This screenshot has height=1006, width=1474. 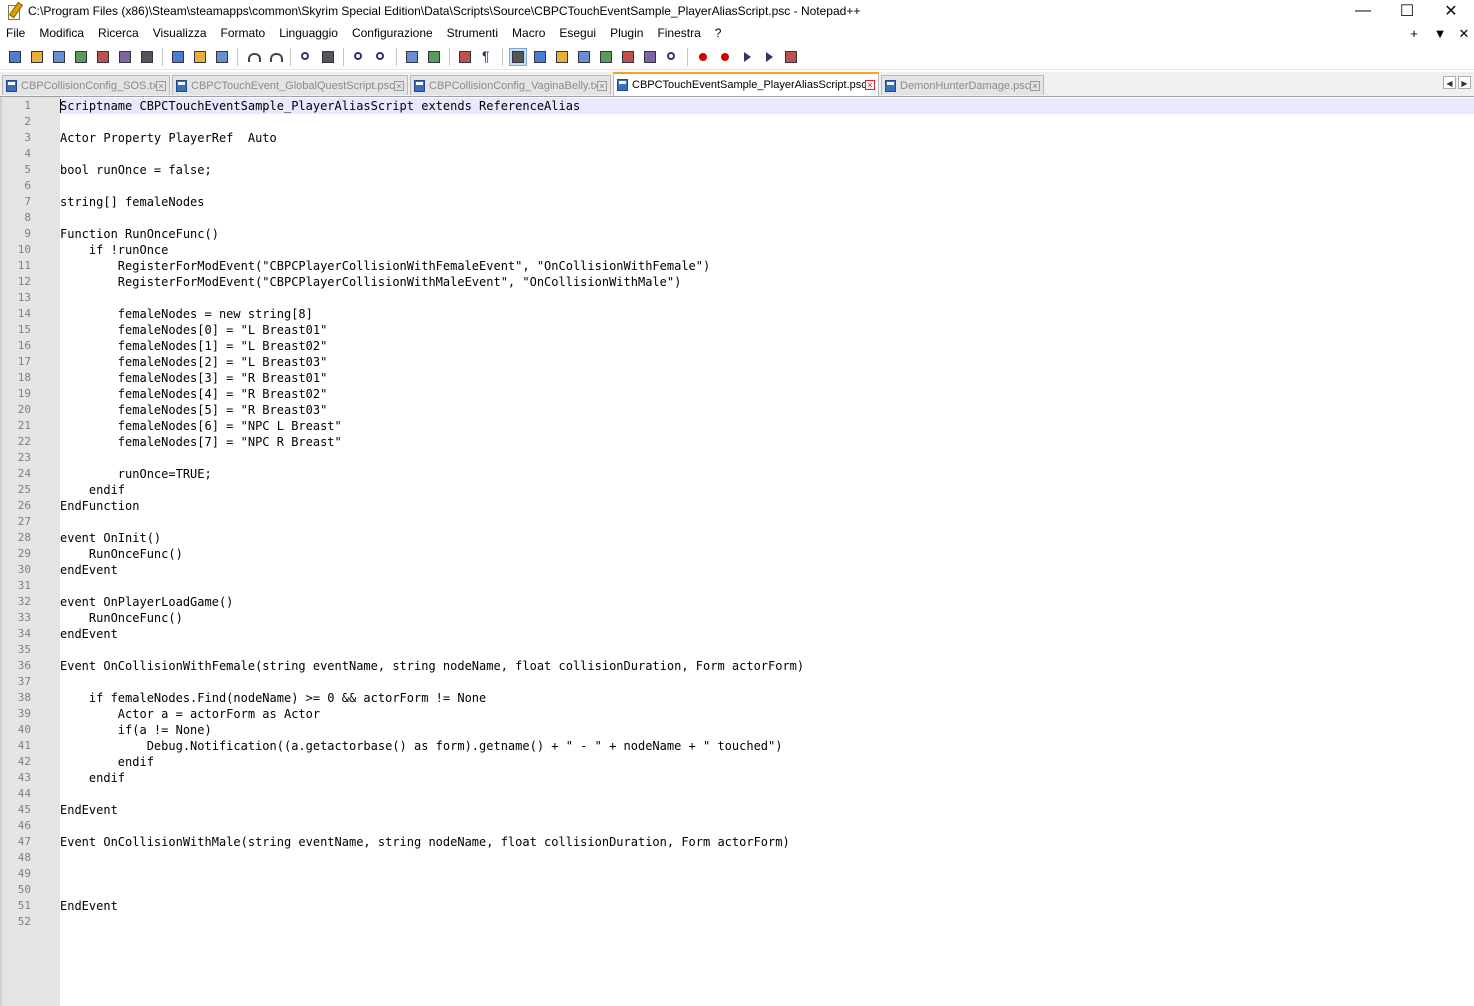 What do you see at coordinates (180, 33) in the screenshot?
I see `menu-visualizza: Visualizza` at bounding box center [180, 33].